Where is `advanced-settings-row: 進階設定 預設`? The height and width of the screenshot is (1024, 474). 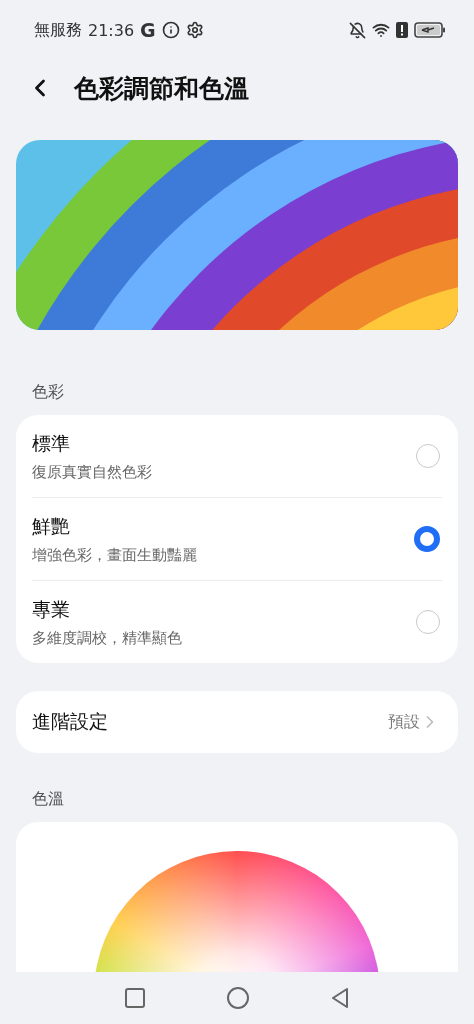 advanced-settings-row: 進階設定 預設 is located at coordinates (237, 722).